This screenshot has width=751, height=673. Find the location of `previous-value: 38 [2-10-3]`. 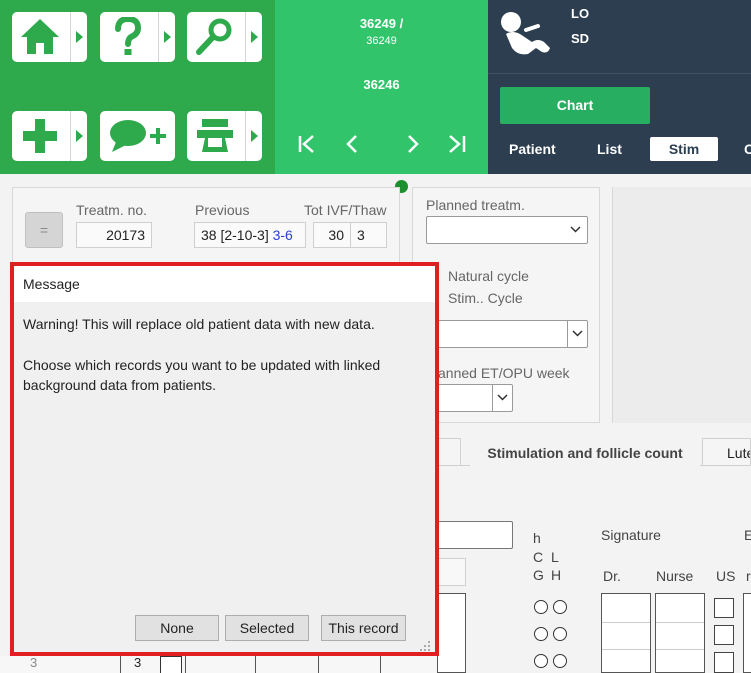

previous-value: 38 [2-10-3] is located at coordinates (235, 235).